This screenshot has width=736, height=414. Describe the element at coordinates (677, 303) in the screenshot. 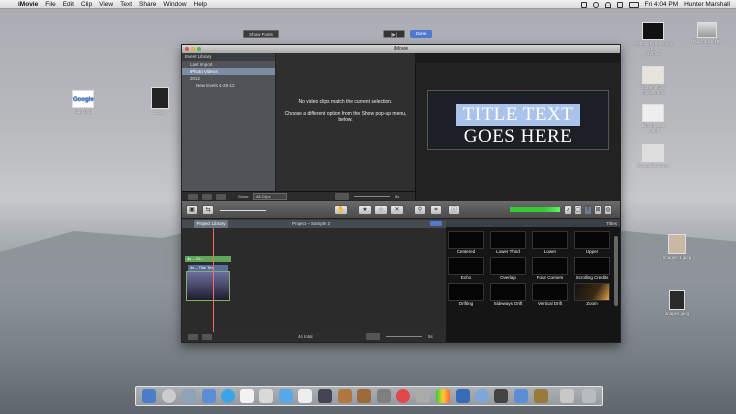

I see `desktop-icon-images: images.jpeg` at that location.